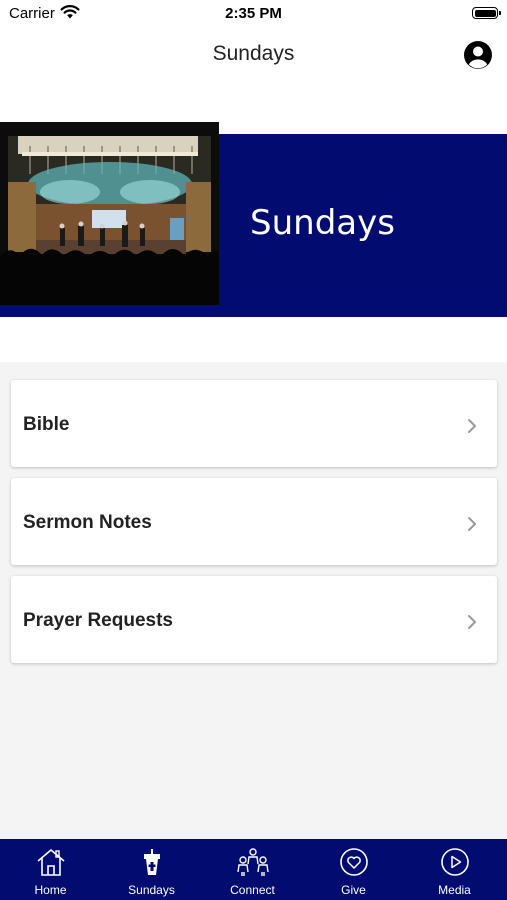 The width and height of the screenshot is (507, 900). Describe the element at coordinates (353, 890) in the screenshot. I see `tab-label: Give` at that location.